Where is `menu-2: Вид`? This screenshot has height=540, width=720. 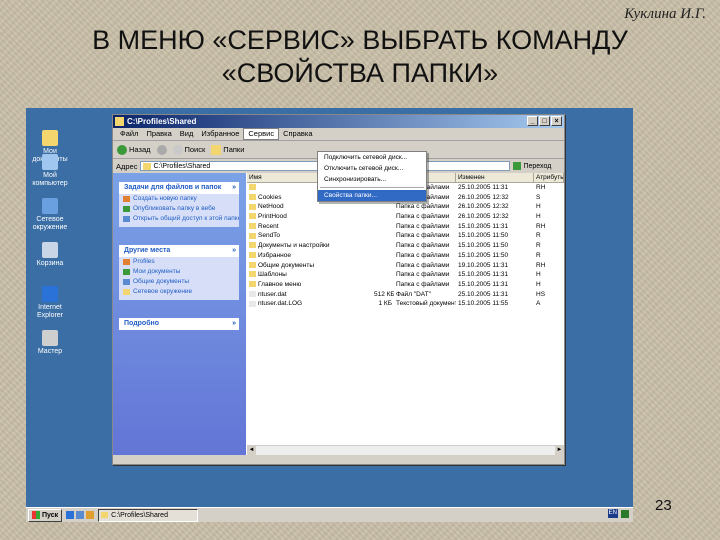
menu-2: Вид is located at coordinates (187, 134).